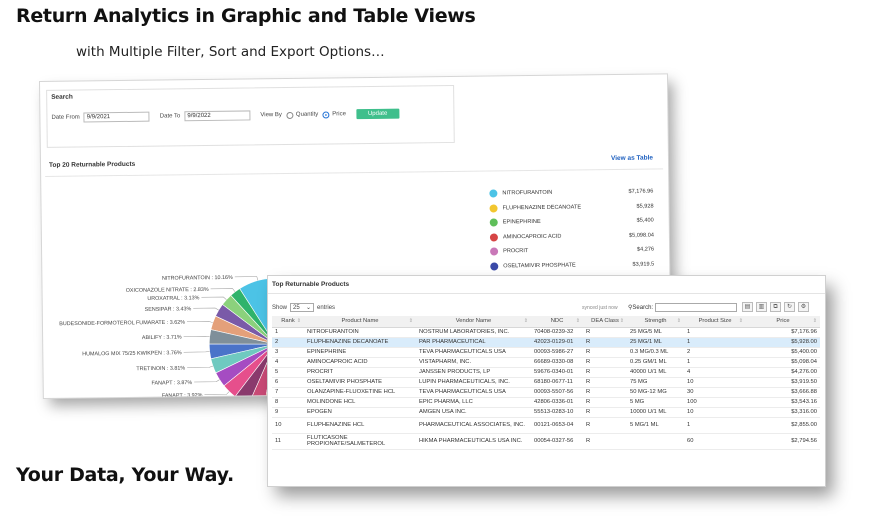  Describe the element at coordinates (645, 220) in the screenshot. I see `legend-value: $5,400` at that location.